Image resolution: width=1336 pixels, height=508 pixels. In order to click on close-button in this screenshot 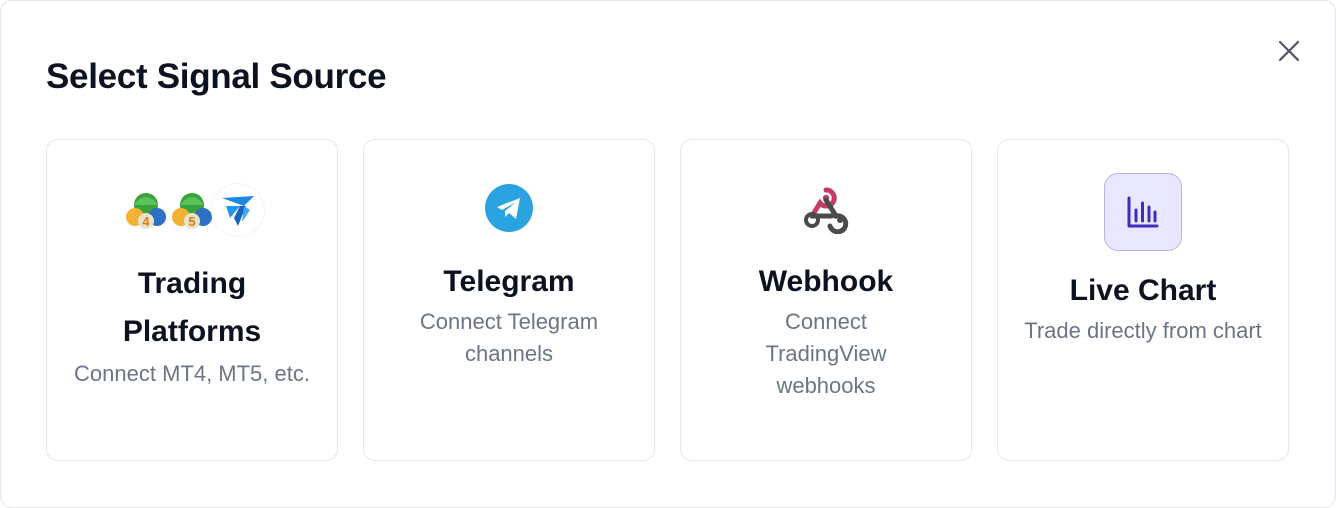, I will do `click(1289, 51)`.